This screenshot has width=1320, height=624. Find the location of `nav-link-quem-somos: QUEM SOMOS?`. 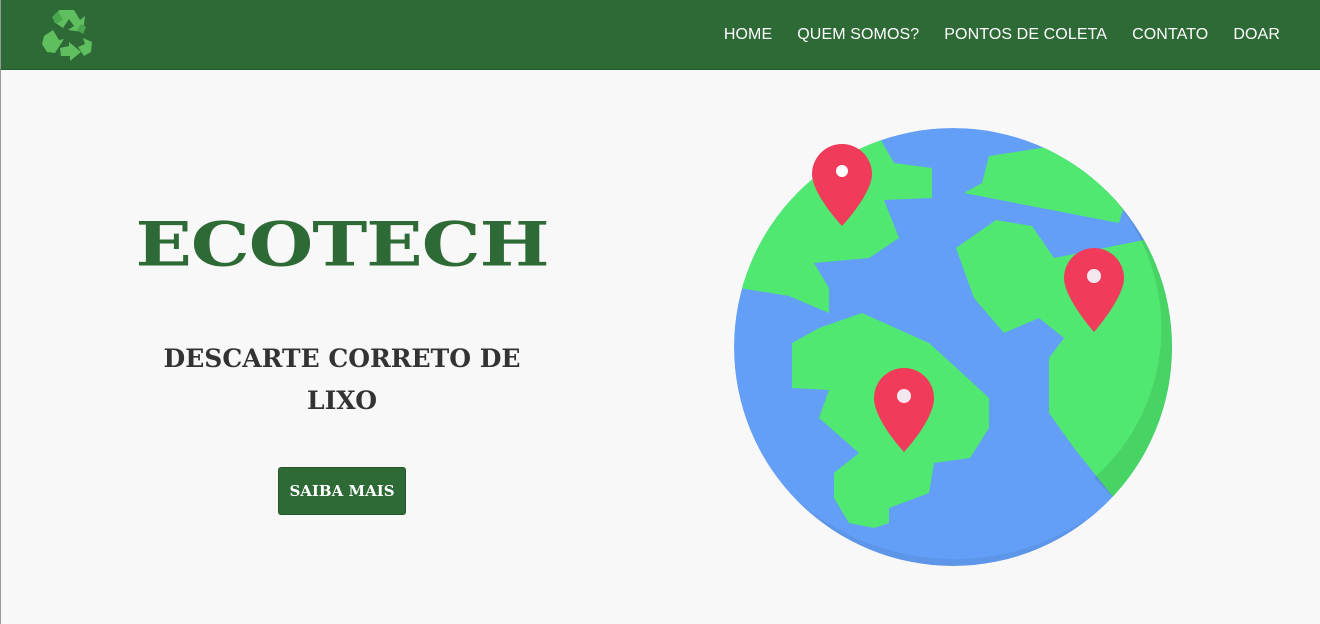

nav-link-quem-somos: QUEM SOMOS? is located at coordinates (858, 34).